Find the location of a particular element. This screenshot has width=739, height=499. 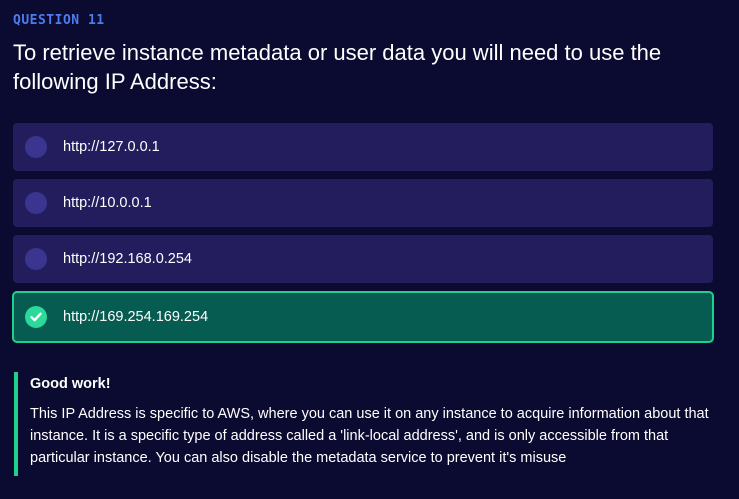

feedback-title: Good work! is located at coordinates (70, 384).